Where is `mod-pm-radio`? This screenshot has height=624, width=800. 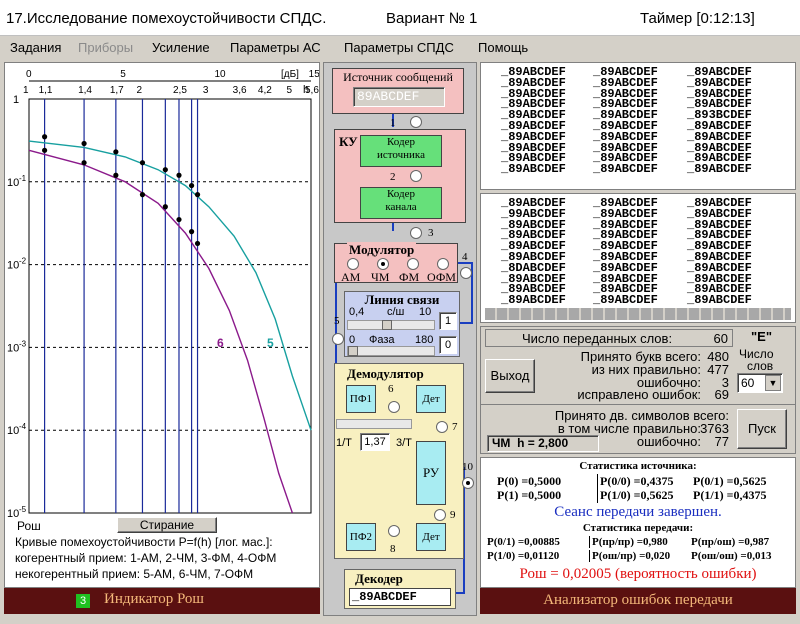 mod-pm-radio is located at coordinates (413, 264).